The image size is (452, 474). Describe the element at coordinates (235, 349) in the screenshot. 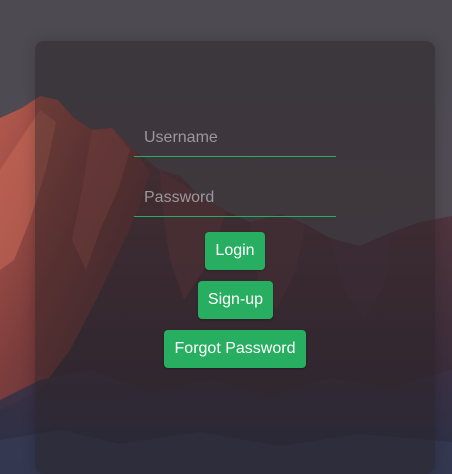

I see `forgot-password-button: Forgot Password` at that location.